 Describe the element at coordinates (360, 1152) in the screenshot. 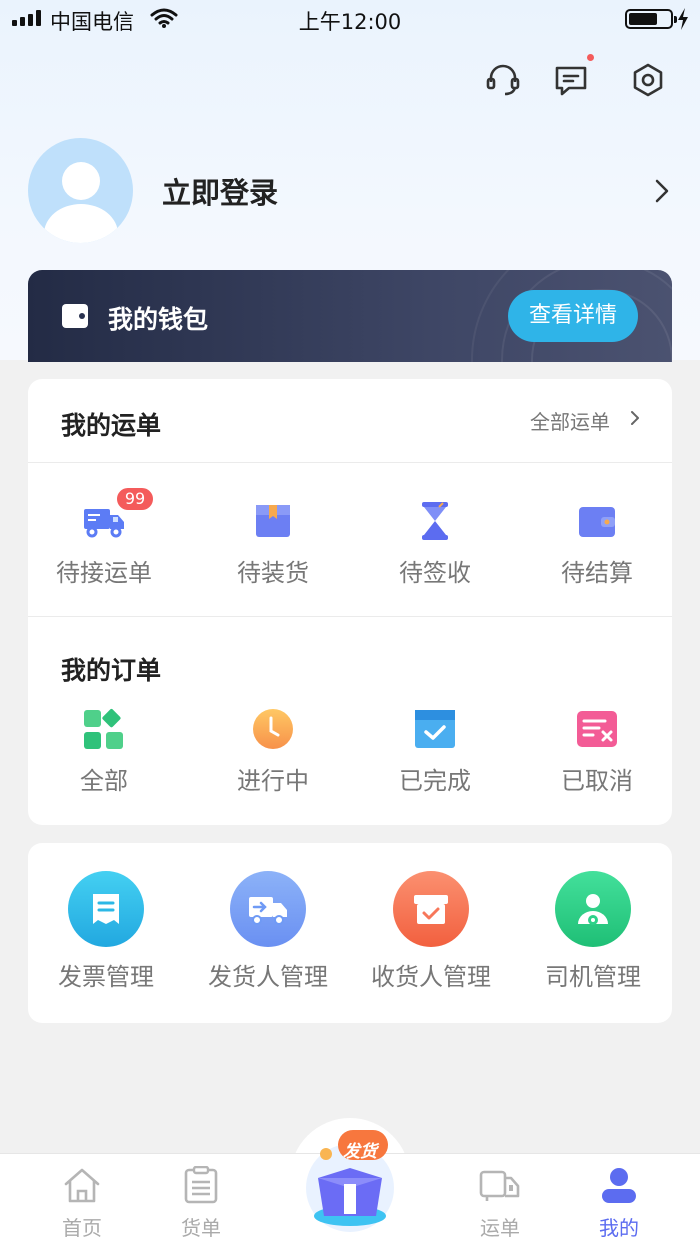

I see `ship-label: 发货` at that location.